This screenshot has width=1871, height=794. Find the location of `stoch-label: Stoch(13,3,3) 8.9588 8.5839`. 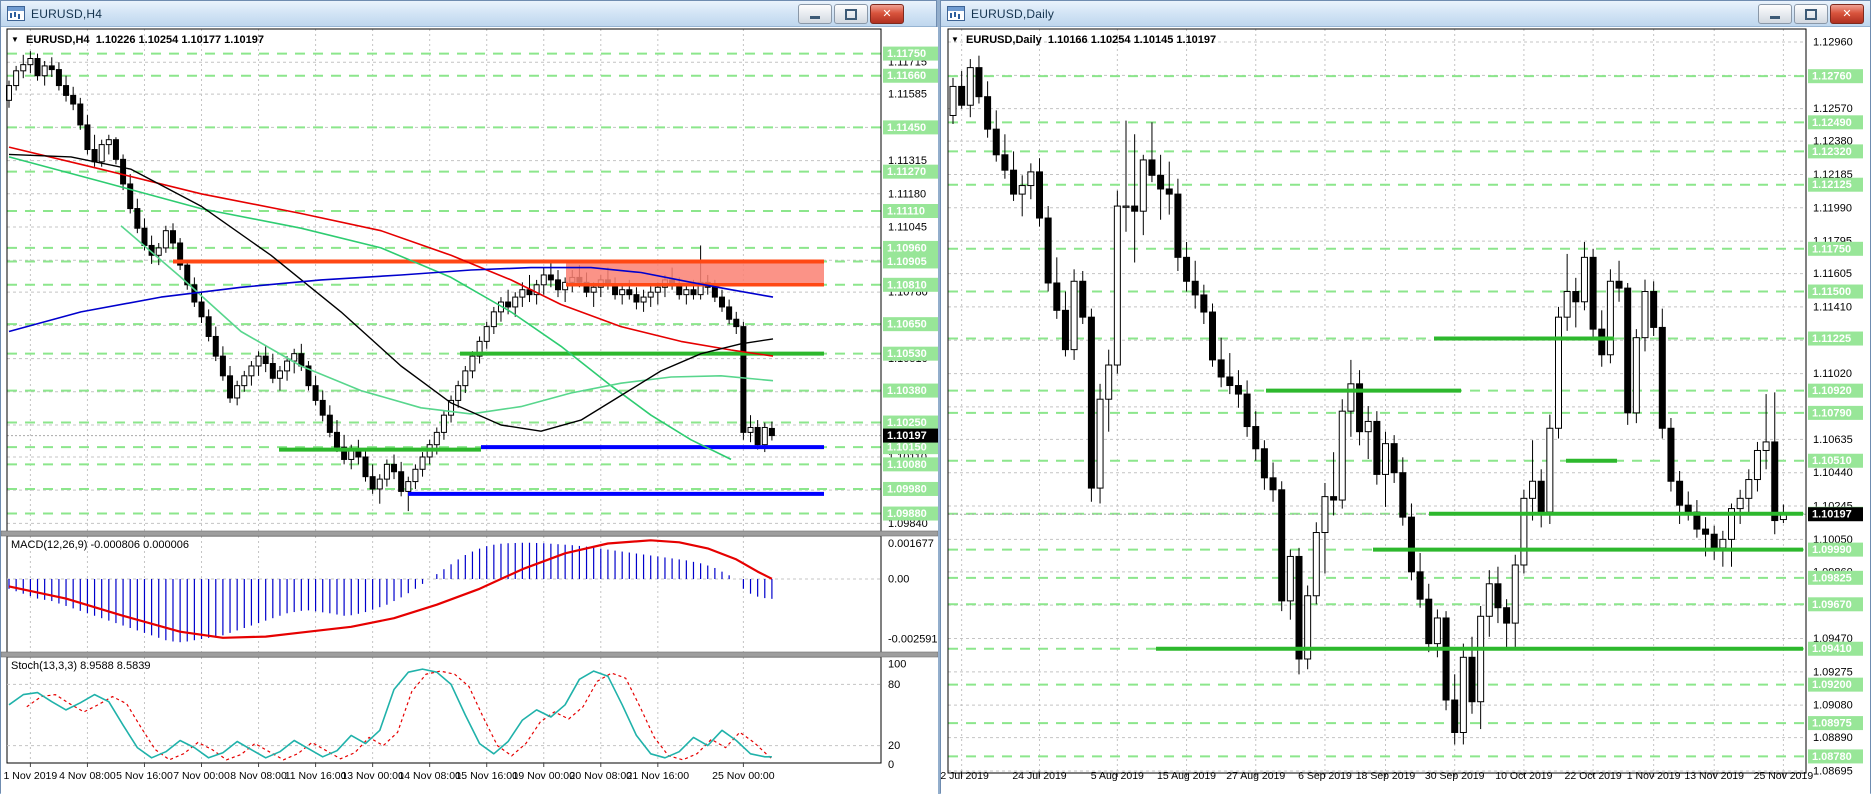

stoch-label: Stoch(13,3,3) 8.9588 8.5839 is located at coordinates (81, 666).